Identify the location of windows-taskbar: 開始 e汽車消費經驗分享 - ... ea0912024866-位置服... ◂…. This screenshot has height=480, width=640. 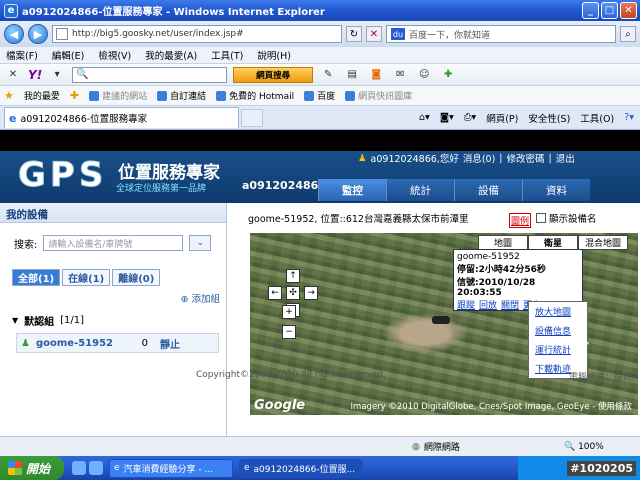
(320, 468).